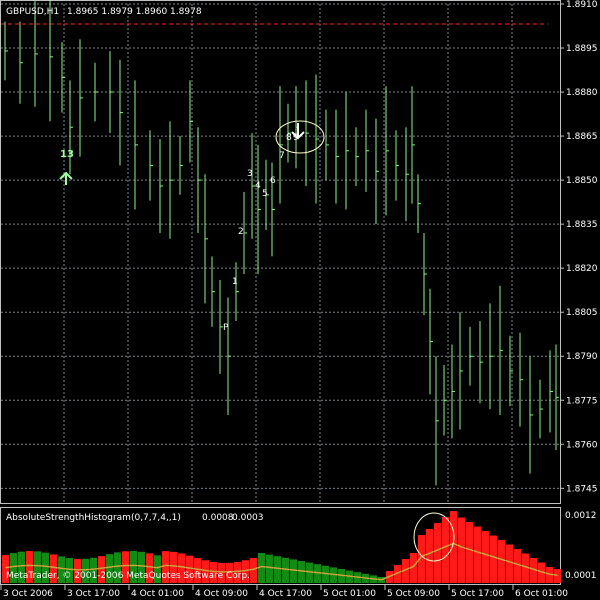 The height and width of the screenshot is (600, 600). What do you see at coordinates (582, 357) in the screenshot?
I see `price-tick-label: 1.8790` at bounding box center [582, 357].